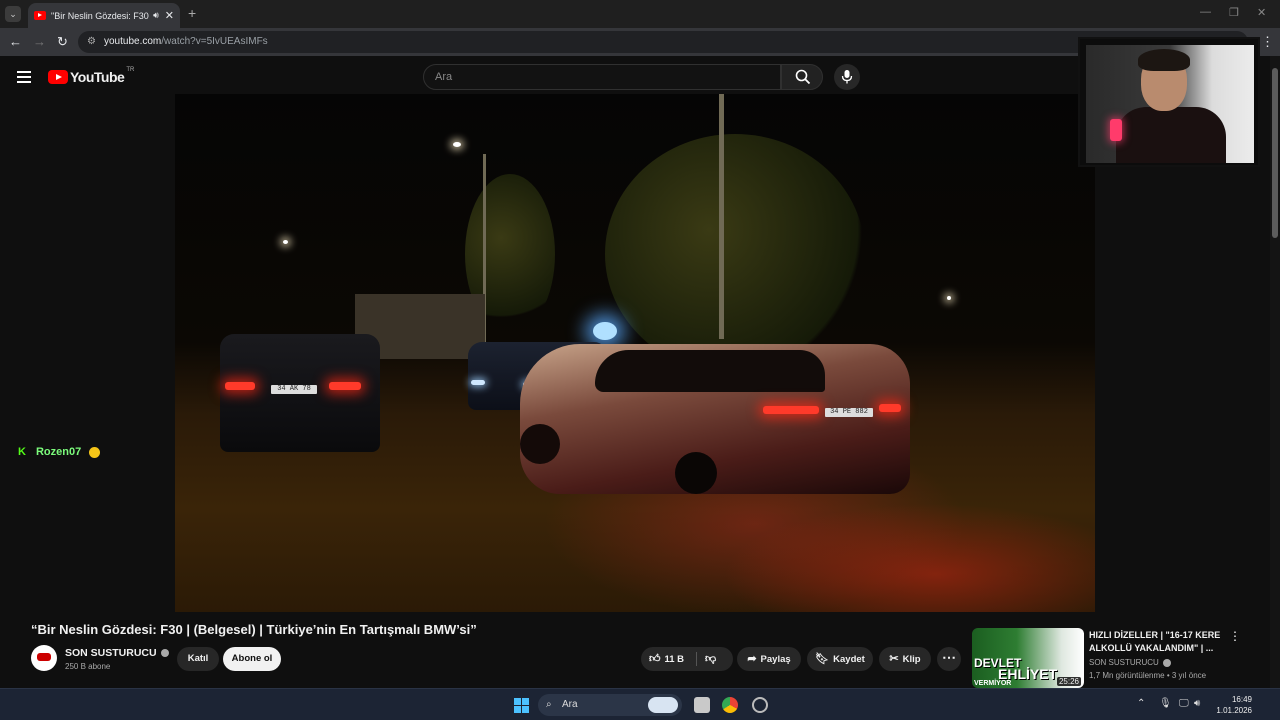 This screenshot has width=1280, height=720. I want to click on like-divider, so click(696, 659).